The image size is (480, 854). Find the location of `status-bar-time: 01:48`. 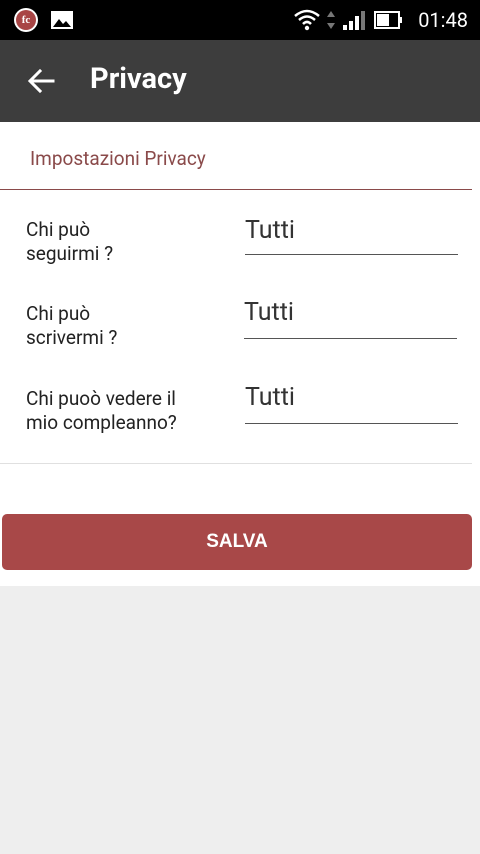

status-bar-time: 01:48 is located at coordinates (443, 20).